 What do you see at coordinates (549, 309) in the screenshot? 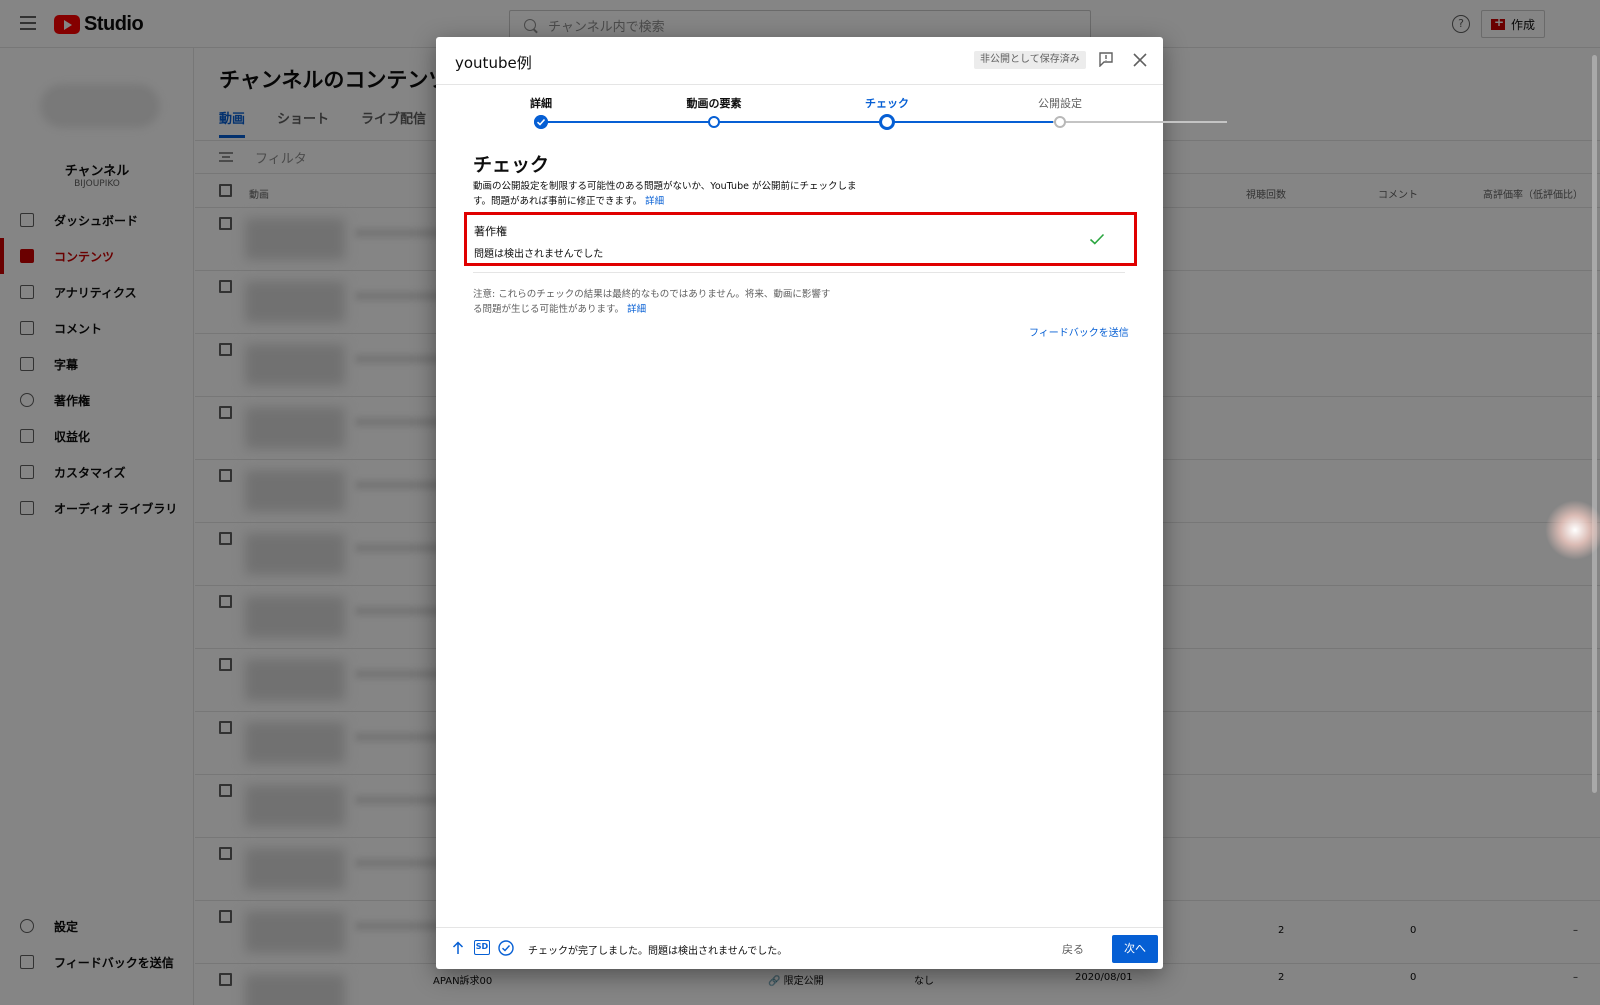
I see `note-text: る問題が生じる可能性があります。` at bounding box center [549, 309].